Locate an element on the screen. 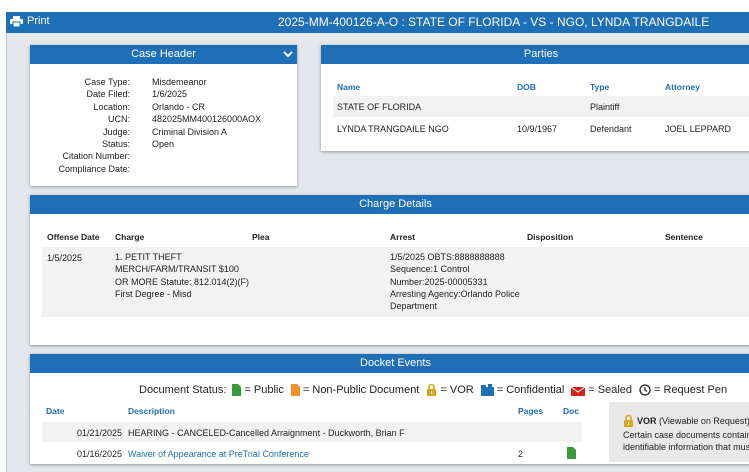 The height and width of the screenshot is (472, 749). legend-prefix: Document Status: is located at coordinates (183, 390).